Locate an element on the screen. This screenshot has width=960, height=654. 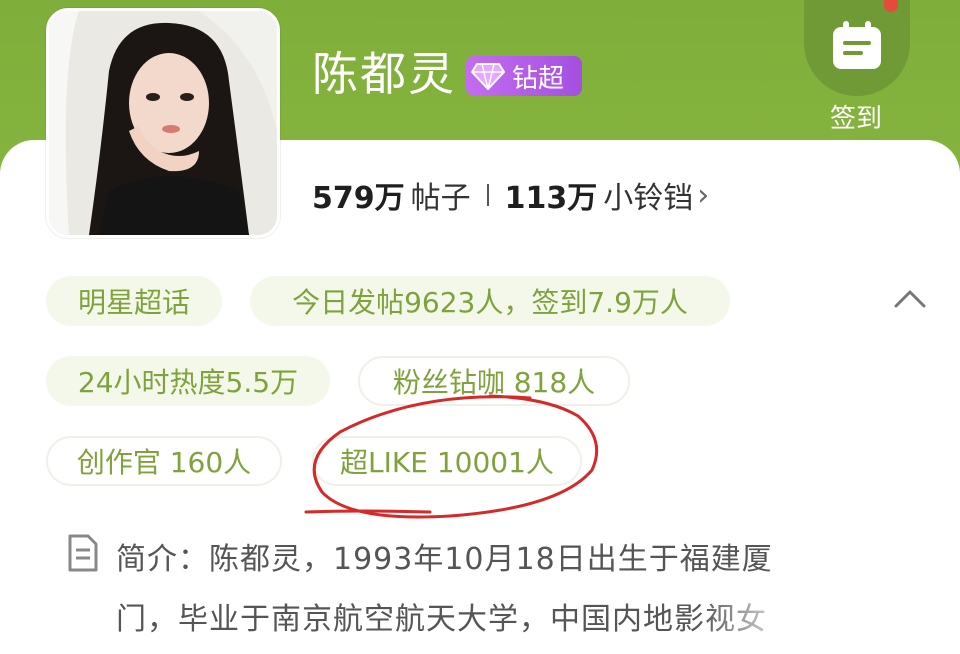
tag-fans: 粉丝钻咖 818人 is located at coordinates (494, 381).